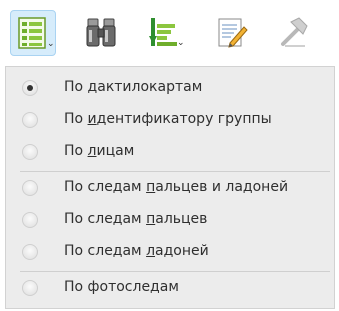  Describe the element at coordinates (136, 219) in the screenshot. I see `menu-item-label: По следам пальцев` at that location.